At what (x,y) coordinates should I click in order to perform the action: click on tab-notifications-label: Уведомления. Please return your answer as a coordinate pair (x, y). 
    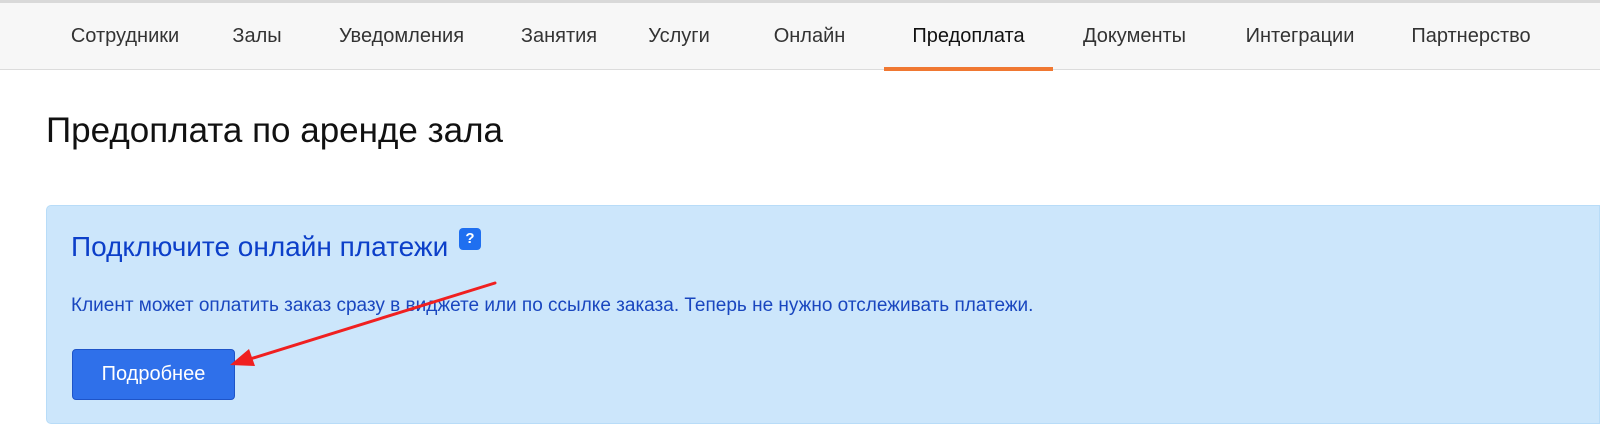
    Looking at the image, I should click on (401, 36).